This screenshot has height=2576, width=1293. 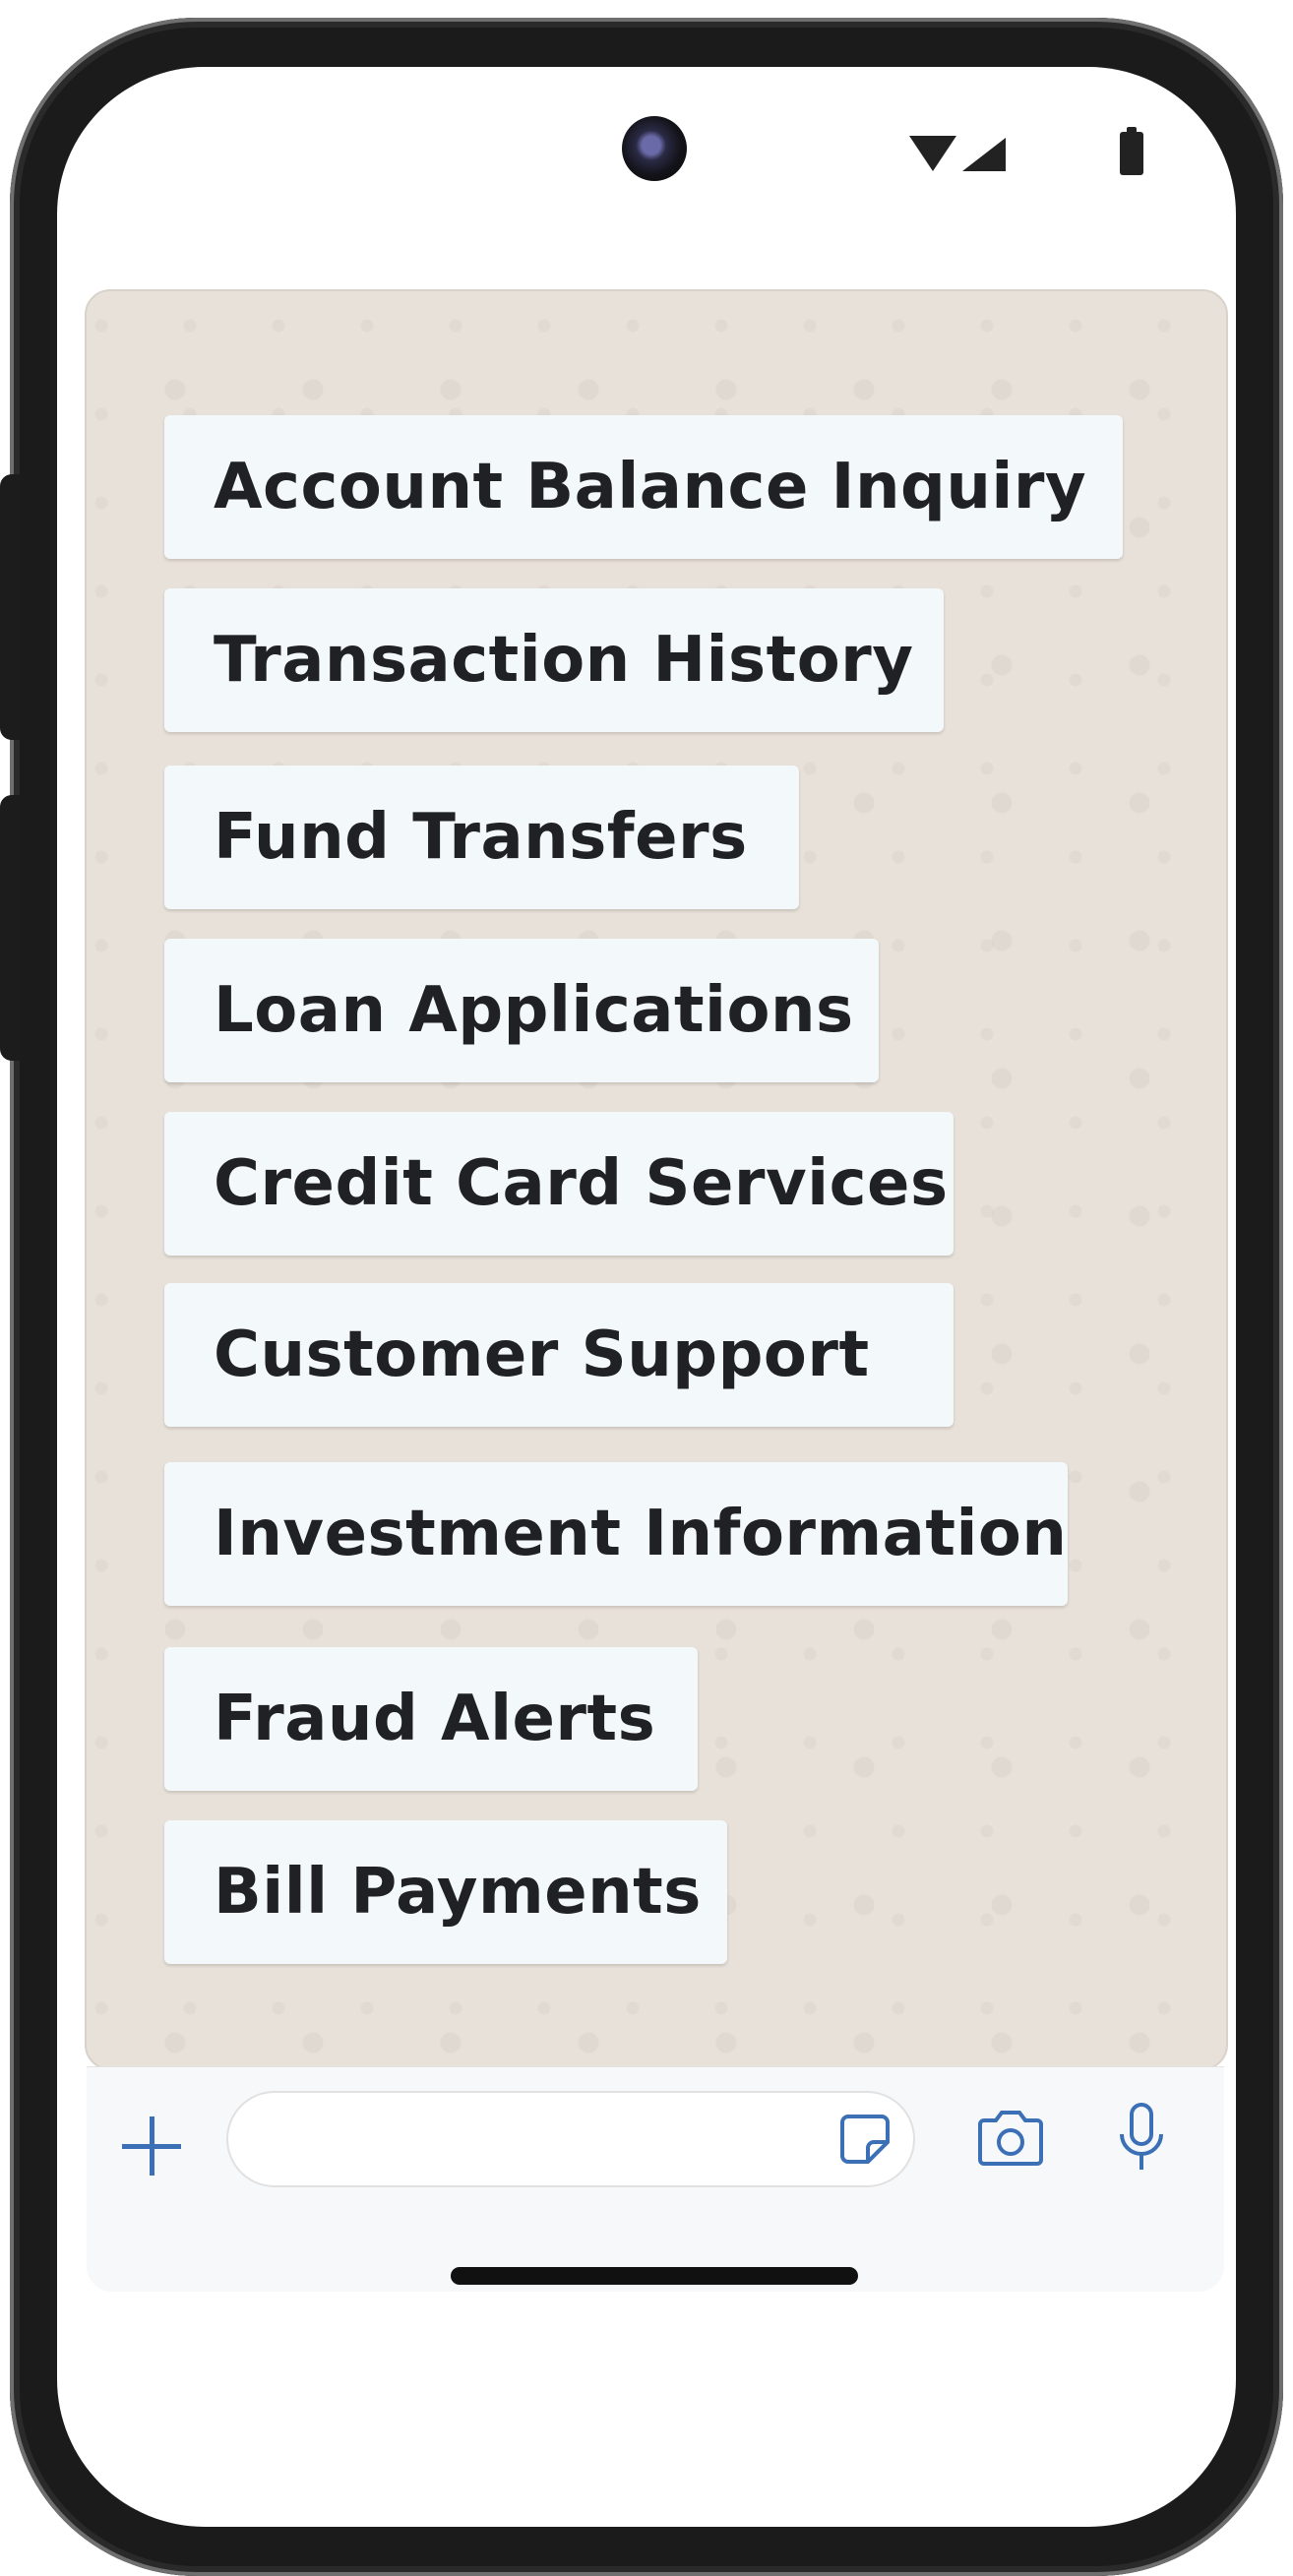 I want to click on plus-icon, so click(x=151, y=2146).